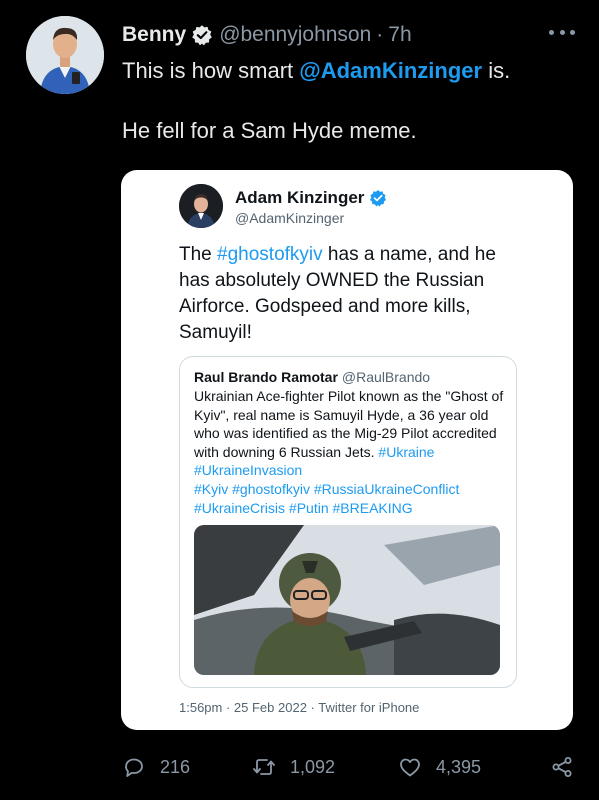 Image resolution: width=599 pixels, height=800 pixels. I want to click on quoted-author-handle: @RaulBrando, so click(386, 377).